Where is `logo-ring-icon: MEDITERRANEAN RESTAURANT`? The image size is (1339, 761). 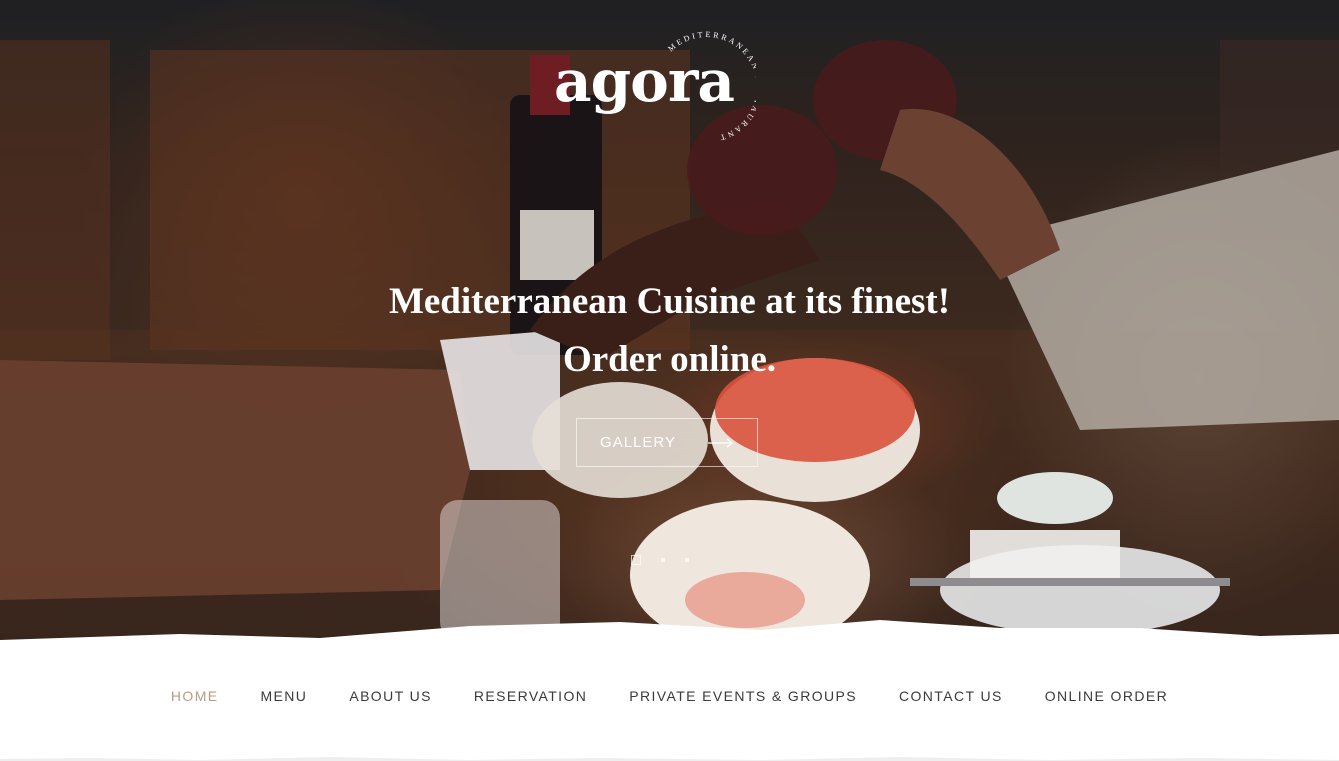 logo-ring-icon: MEDITERRANEAN RESTAURANT is located at coordinates (711, 86).